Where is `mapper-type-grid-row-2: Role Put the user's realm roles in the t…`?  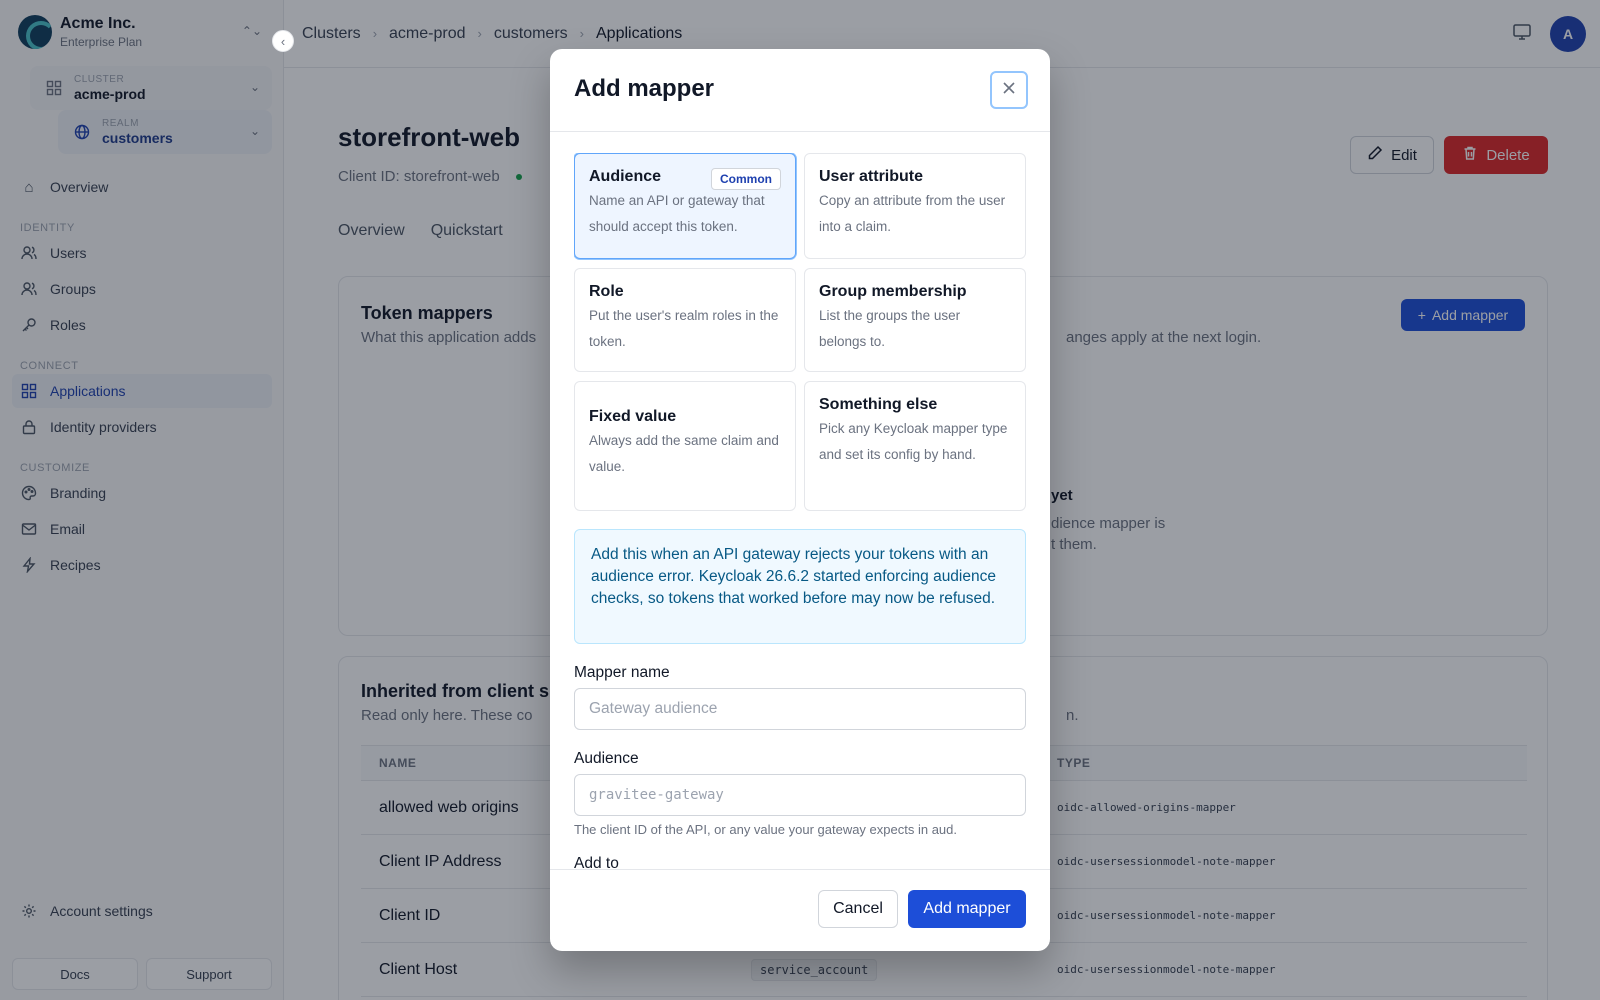
mapper-type-grid-row-2: Role Put the user's realm roles in the t… is located at coordinates (800, 320).